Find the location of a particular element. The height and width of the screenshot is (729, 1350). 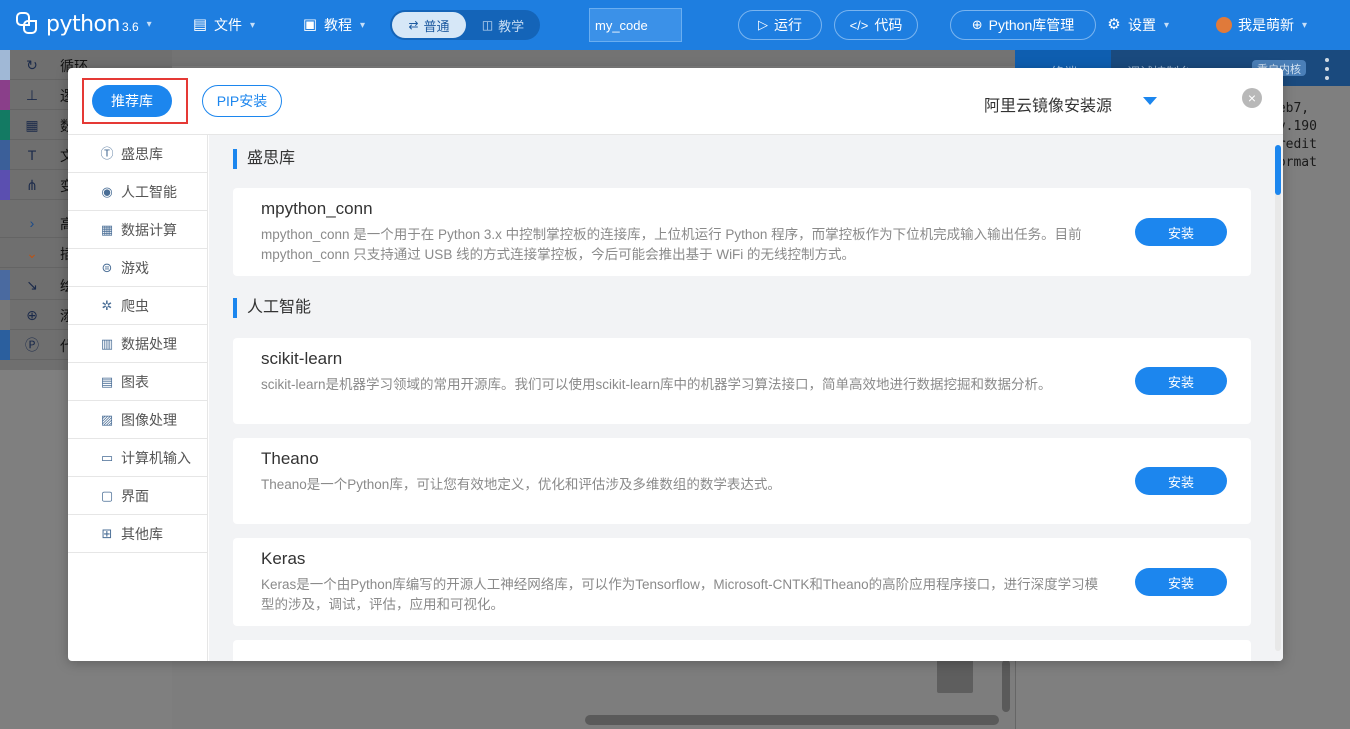

sidebar-item-image-processing: ▨ 图像处理 is located at coordinates (138, 420).